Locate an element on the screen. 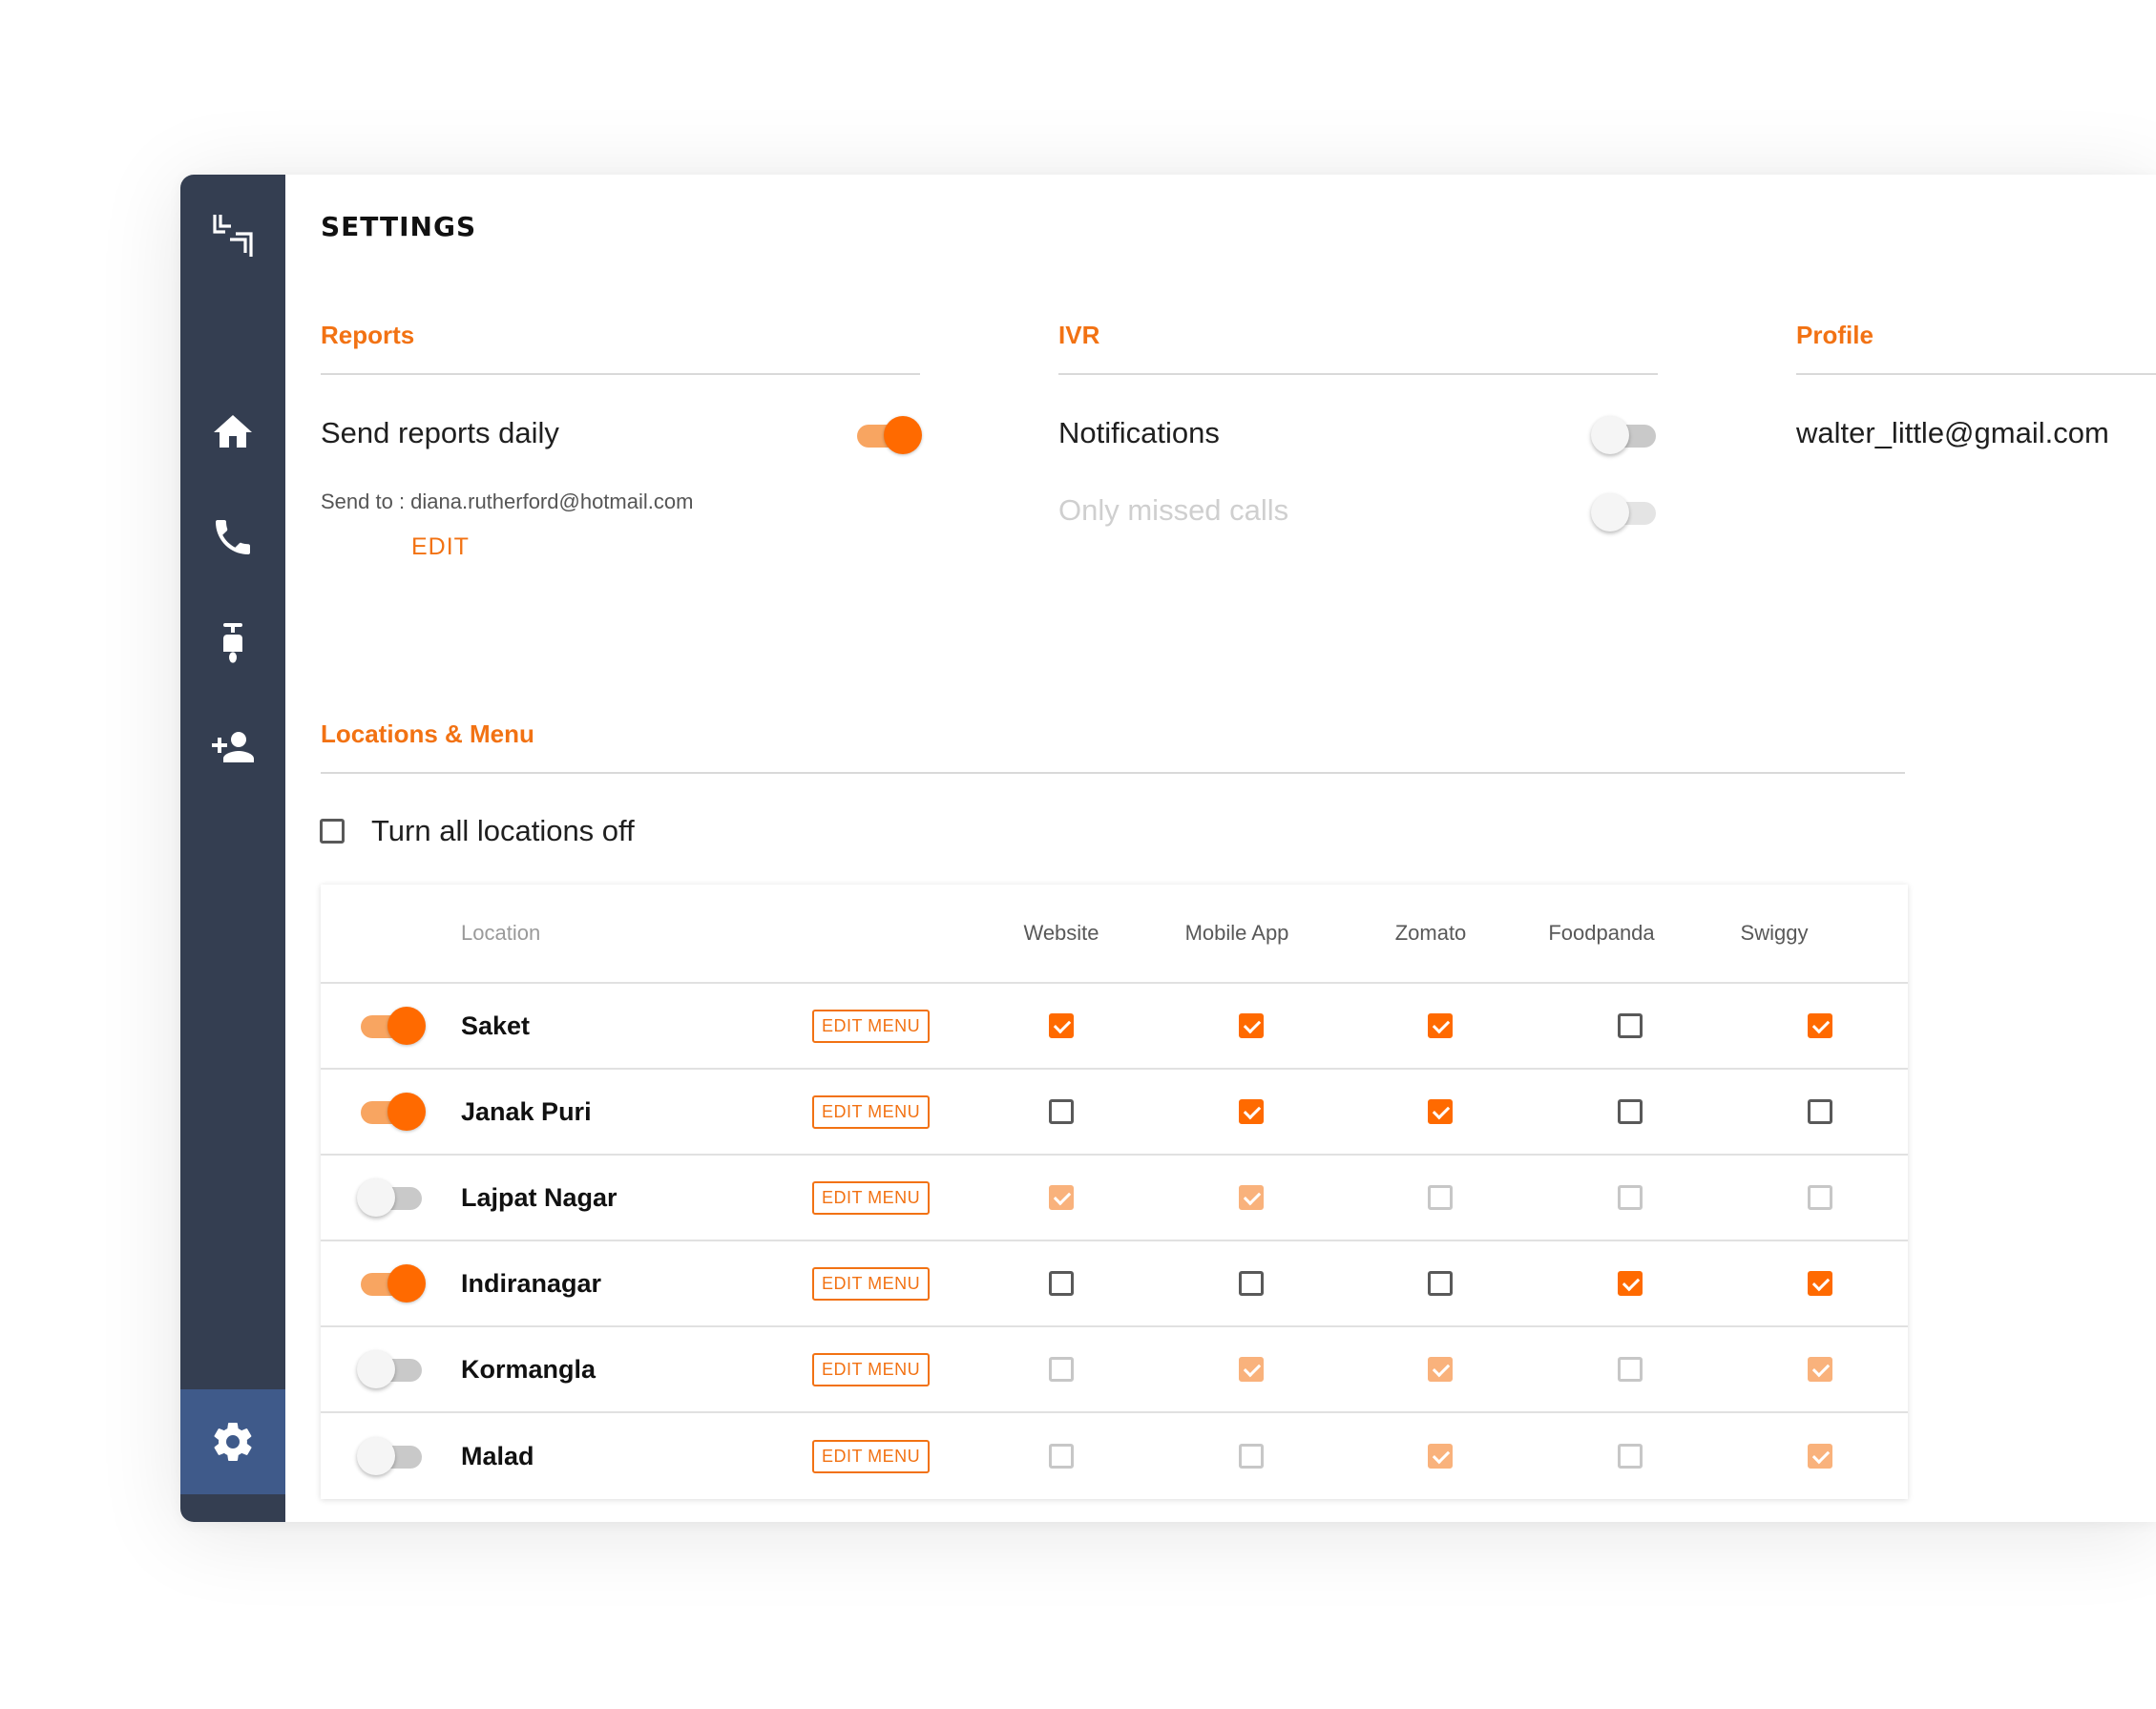 The image size is (2156, 1709). notifications-label: Notifications is located at coordinates (1139, 432).